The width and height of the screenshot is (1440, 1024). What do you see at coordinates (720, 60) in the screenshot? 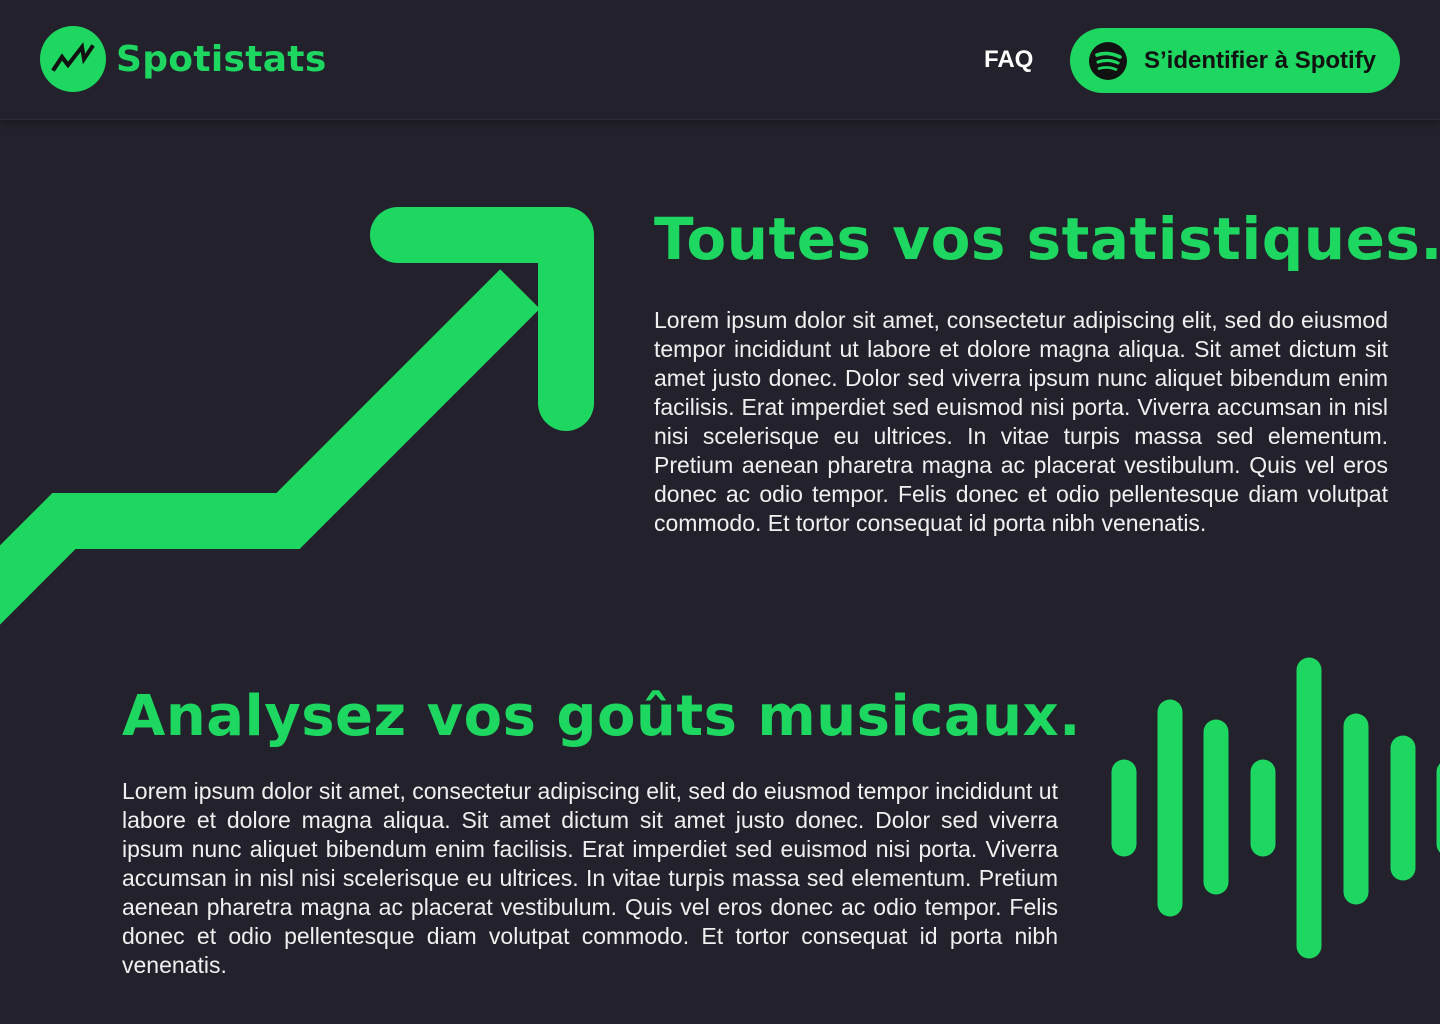
I see `top-navbar: Spotistats FAQ S’identifier à Spotify` at bounding box center [720, 60].